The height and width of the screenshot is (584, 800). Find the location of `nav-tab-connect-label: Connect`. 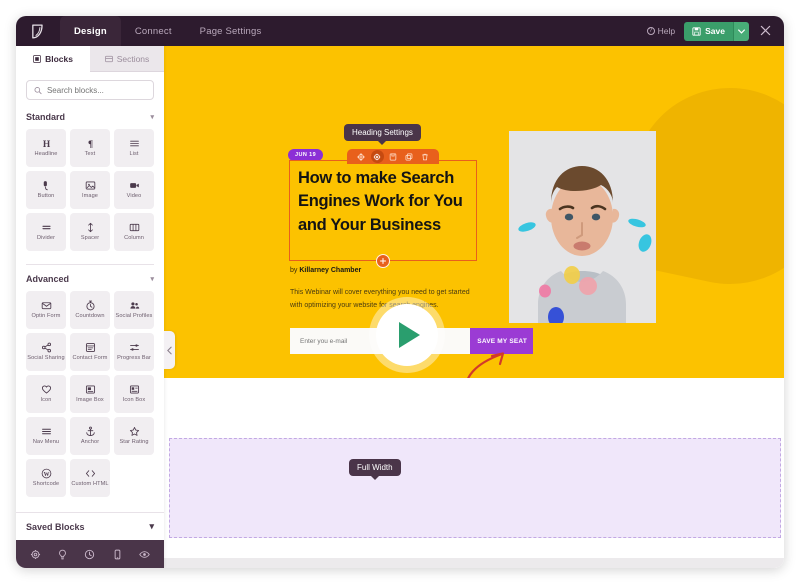

nav-tab-connect-label: Connect is located at coordinates (153, 31).